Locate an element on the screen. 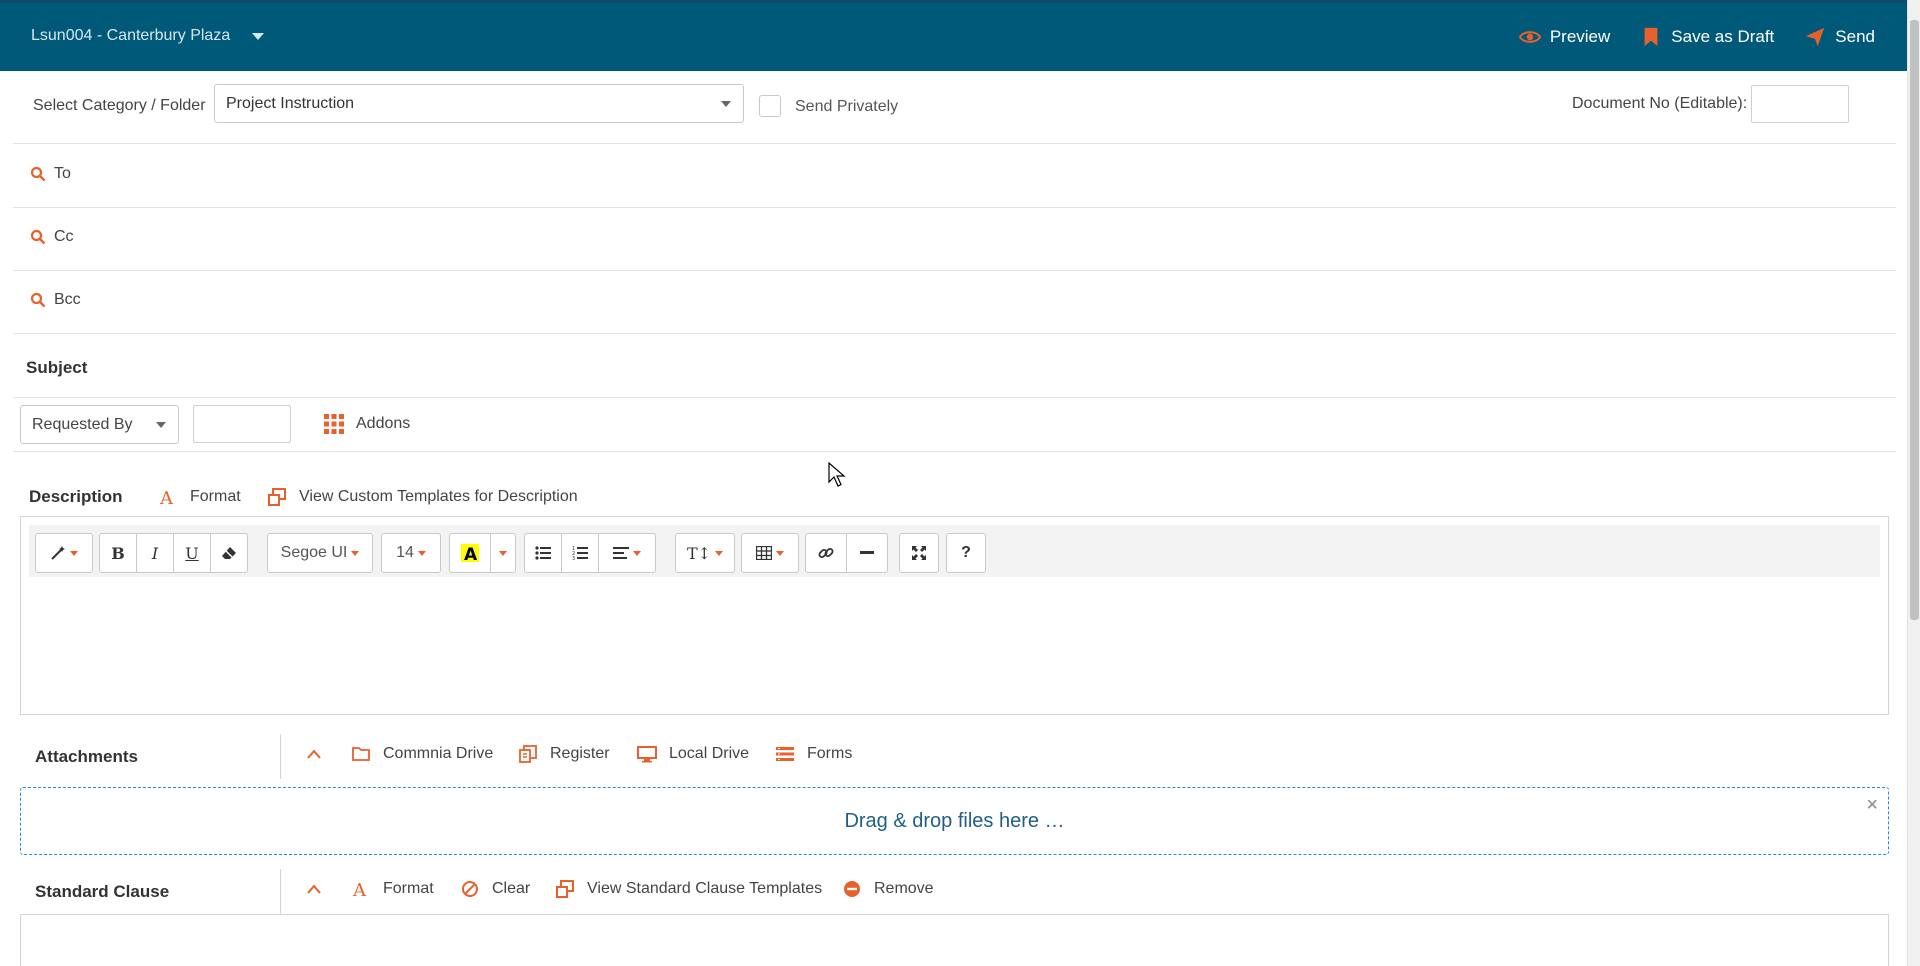  minus-circle-icon is located at coordinates (852, 889).